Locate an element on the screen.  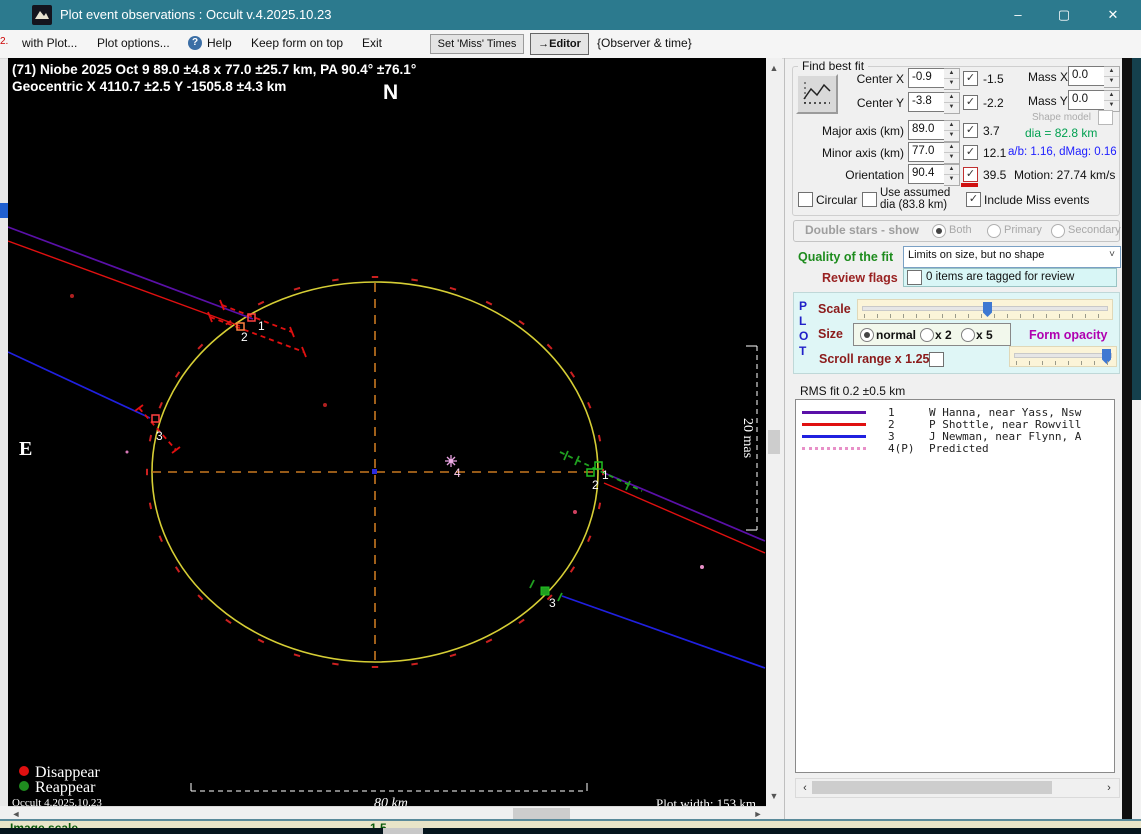
menu-keep-form-on-top: Keep form on top is located at coordinates (297, 43).